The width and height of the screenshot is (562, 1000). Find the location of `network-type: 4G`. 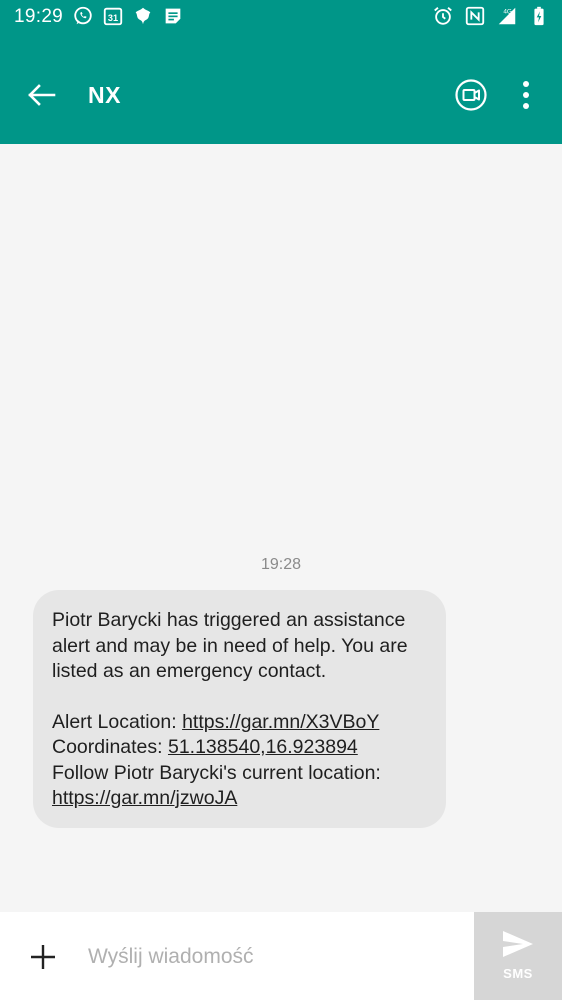

network-type: 4G is located at coordinates (507, 11).